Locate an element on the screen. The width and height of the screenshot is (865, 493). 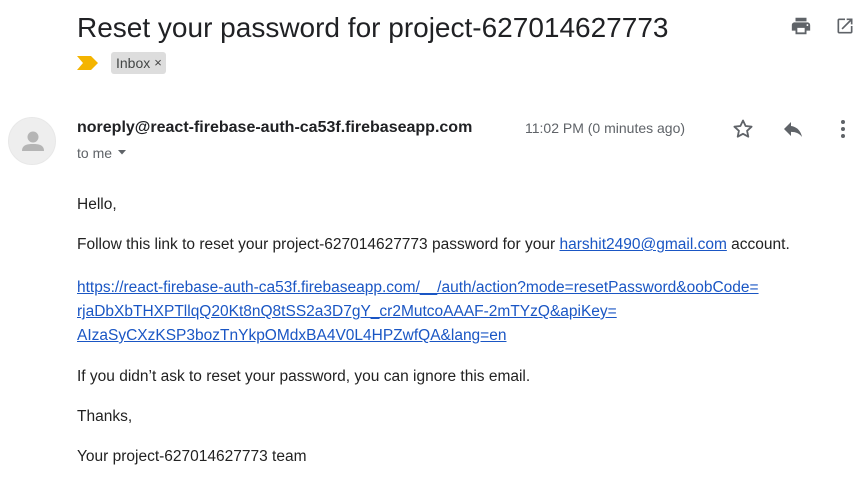
thread-actions is located at coordinates (823, 26).